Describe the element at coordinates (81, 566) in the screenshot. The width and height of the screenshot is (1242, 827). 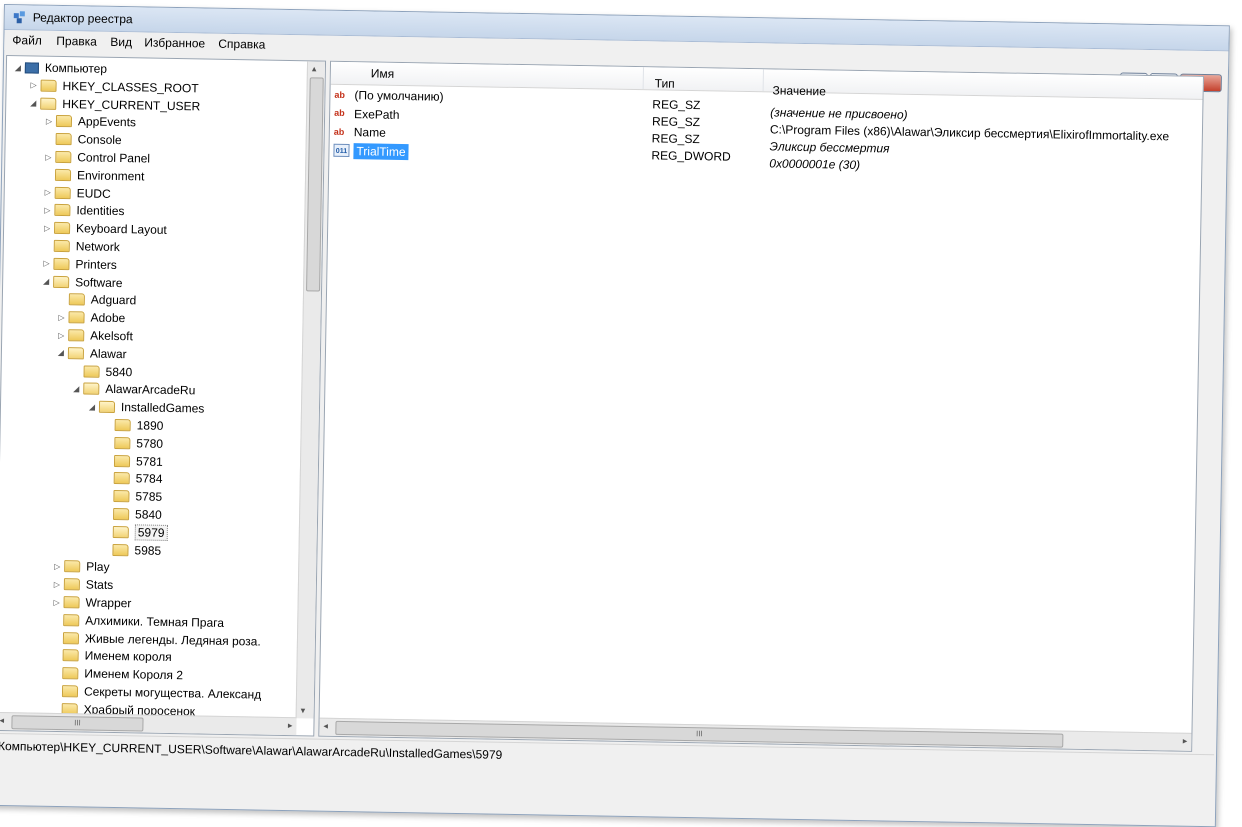
I see `tree-node: ▷ Play` at that location.